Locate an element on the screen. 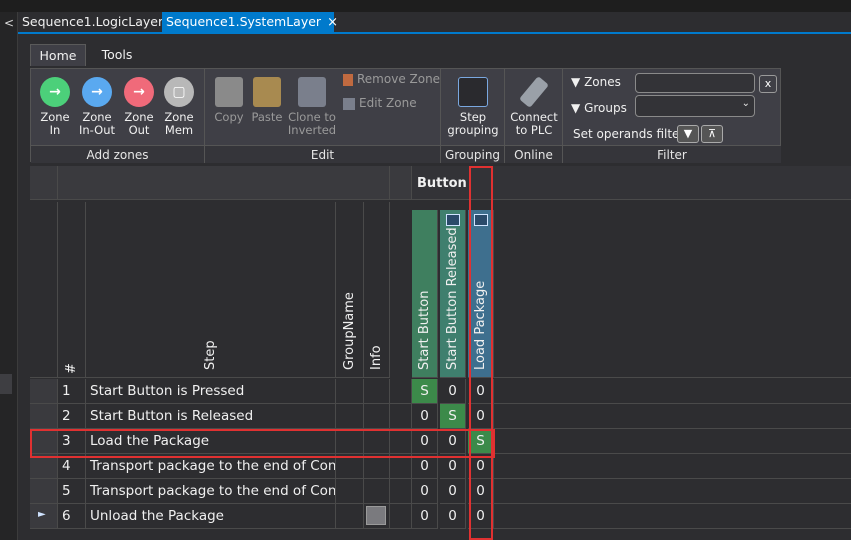  highlight-column-annotation is located at coordinates (481, 353).